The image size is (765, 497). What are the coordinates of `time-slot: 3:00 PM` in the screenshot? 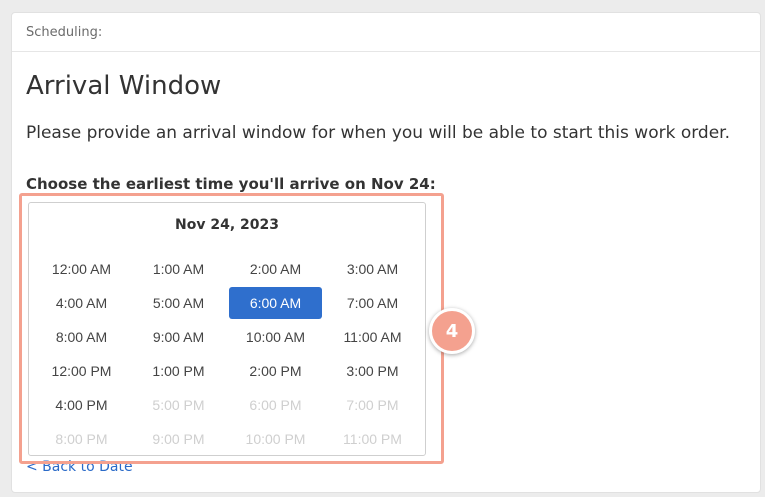 It's located at (372, 371).